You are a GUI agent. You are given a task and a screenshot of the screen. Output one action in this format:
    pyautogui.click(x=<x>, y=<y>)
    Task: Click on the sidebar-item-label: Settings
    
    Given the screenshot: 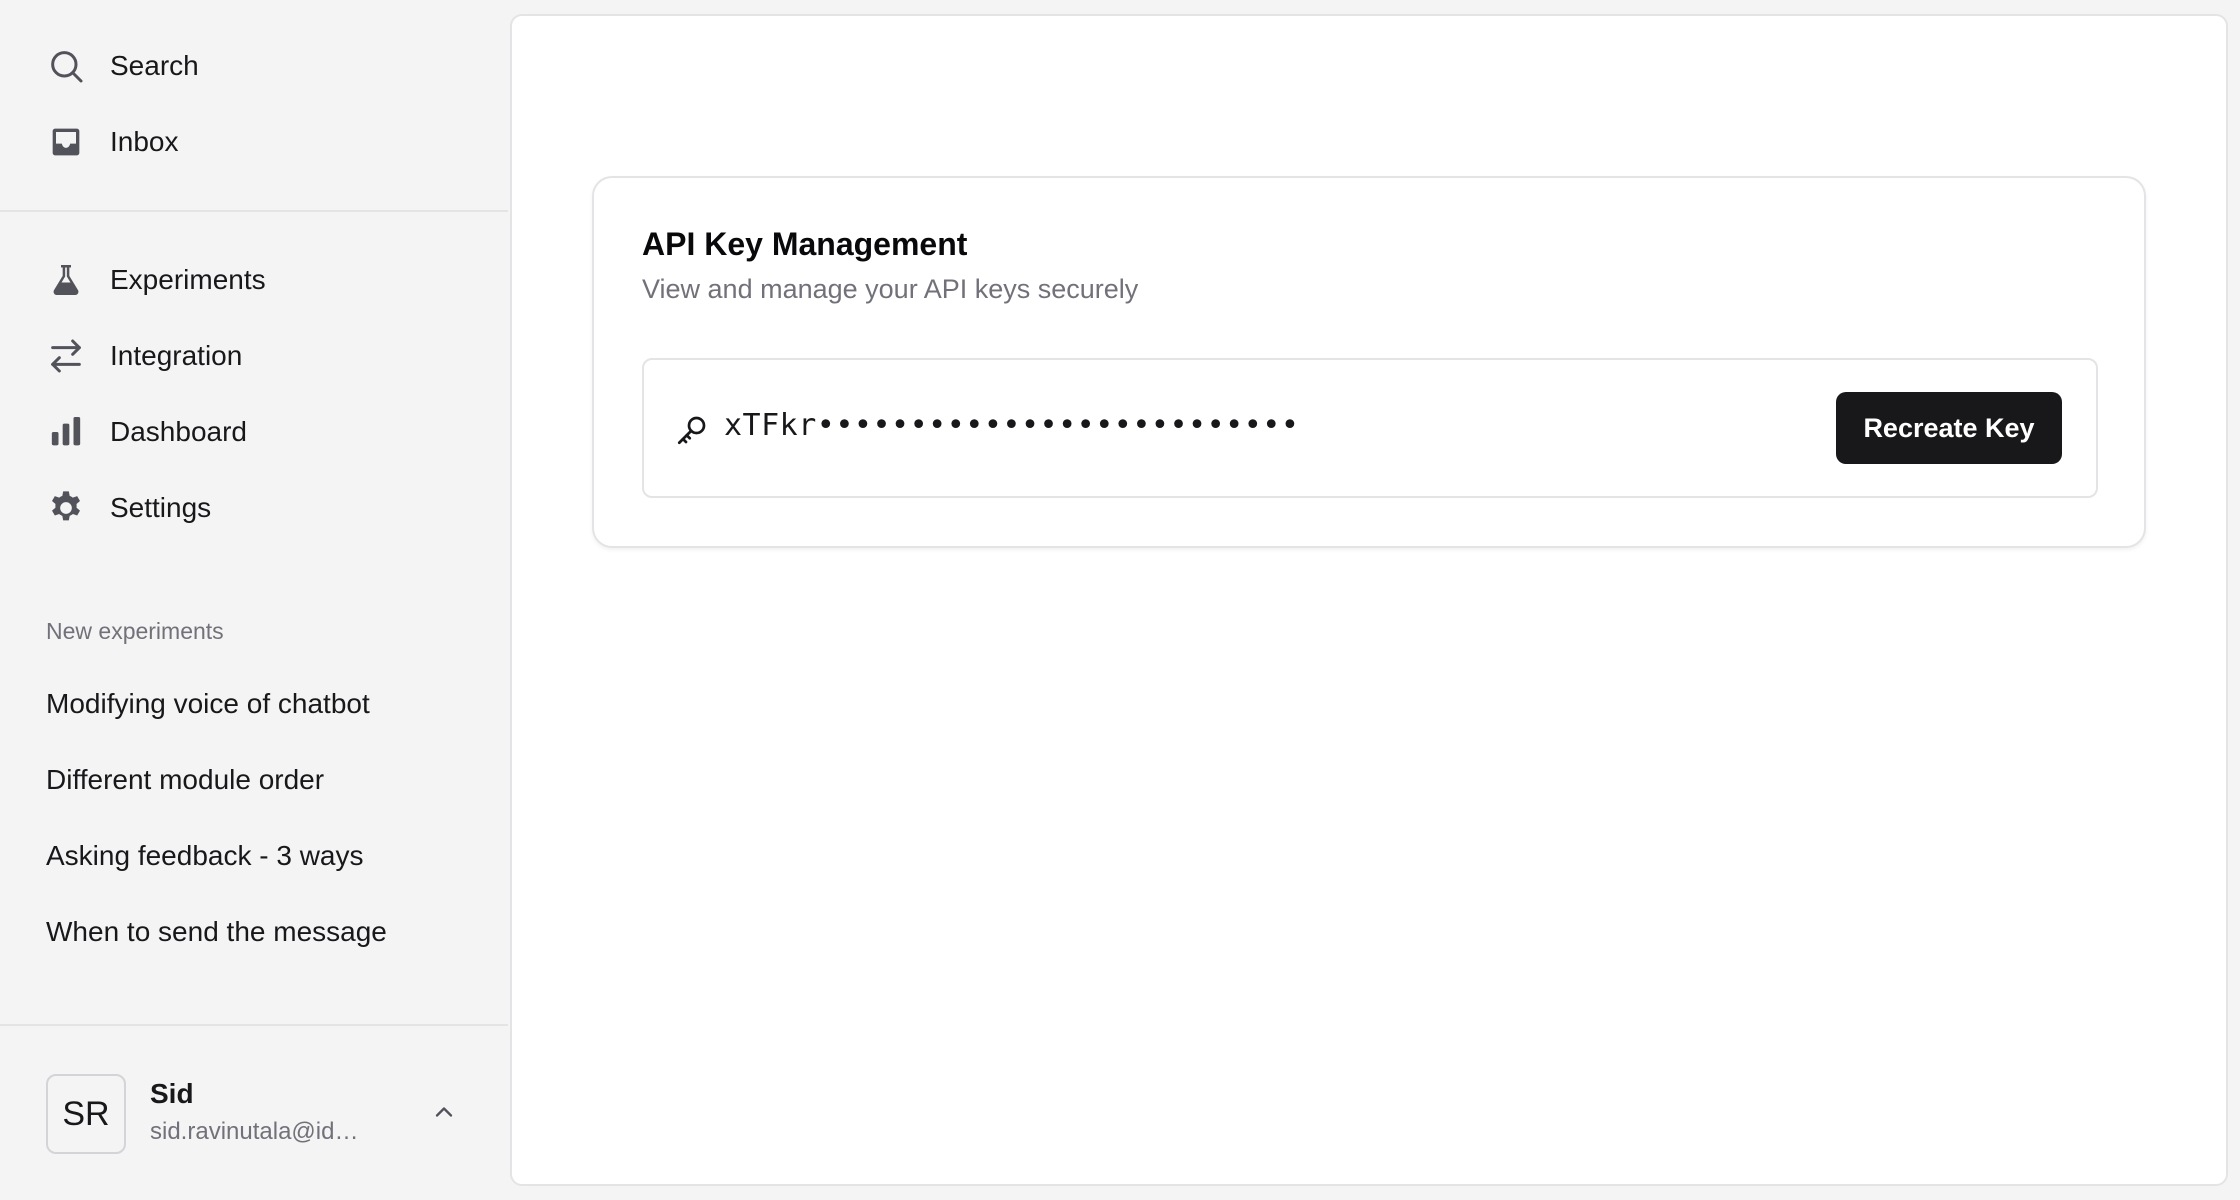 What is the action you would take?
    pyautogui.click(x=161, y=507)
    